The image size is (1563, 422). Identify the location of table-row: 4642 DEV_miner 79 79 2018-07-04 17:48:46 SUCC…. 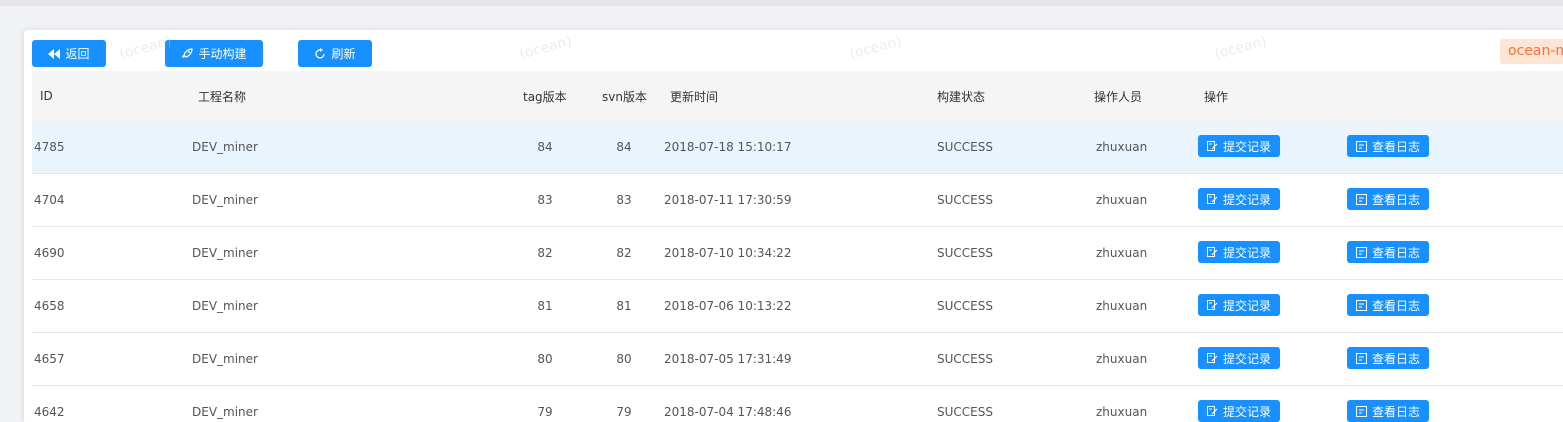
(797, 404).